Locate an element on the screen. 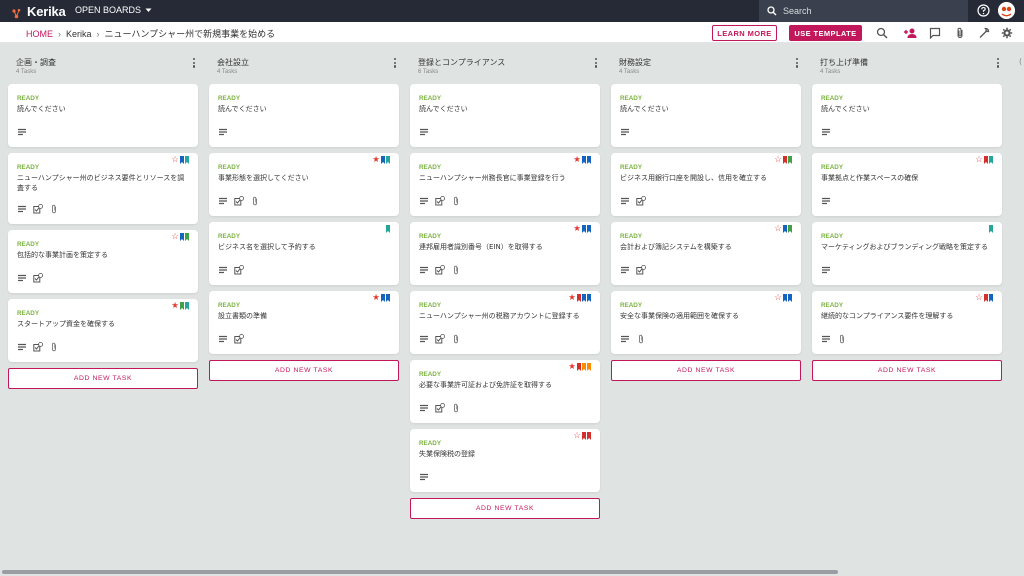 This screenshot has width=1024, height=576. horizontal-scrollbar is located at coordinates (512, 572).